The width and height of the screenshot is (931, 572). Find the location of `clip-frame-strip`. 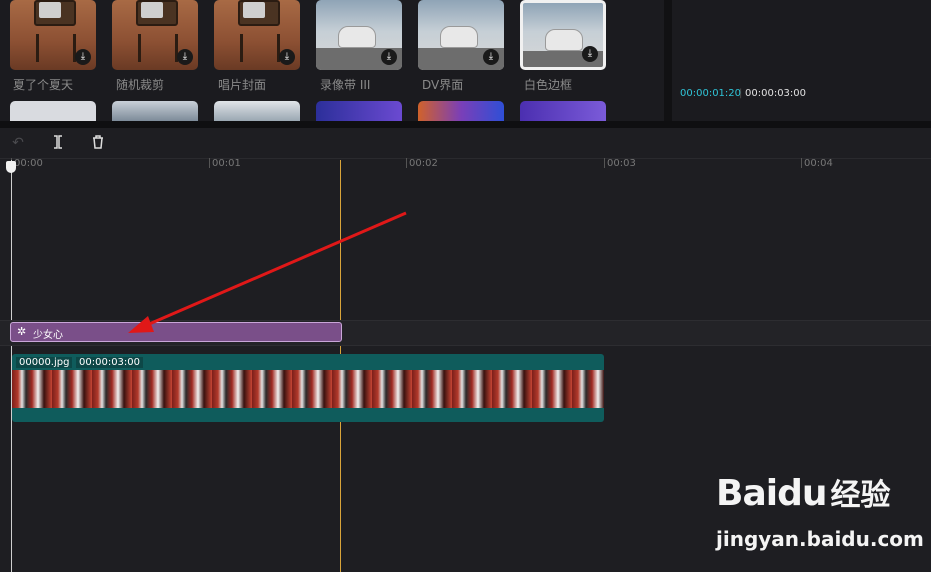

clip-frame-strip is located at coordinates (308, 389).